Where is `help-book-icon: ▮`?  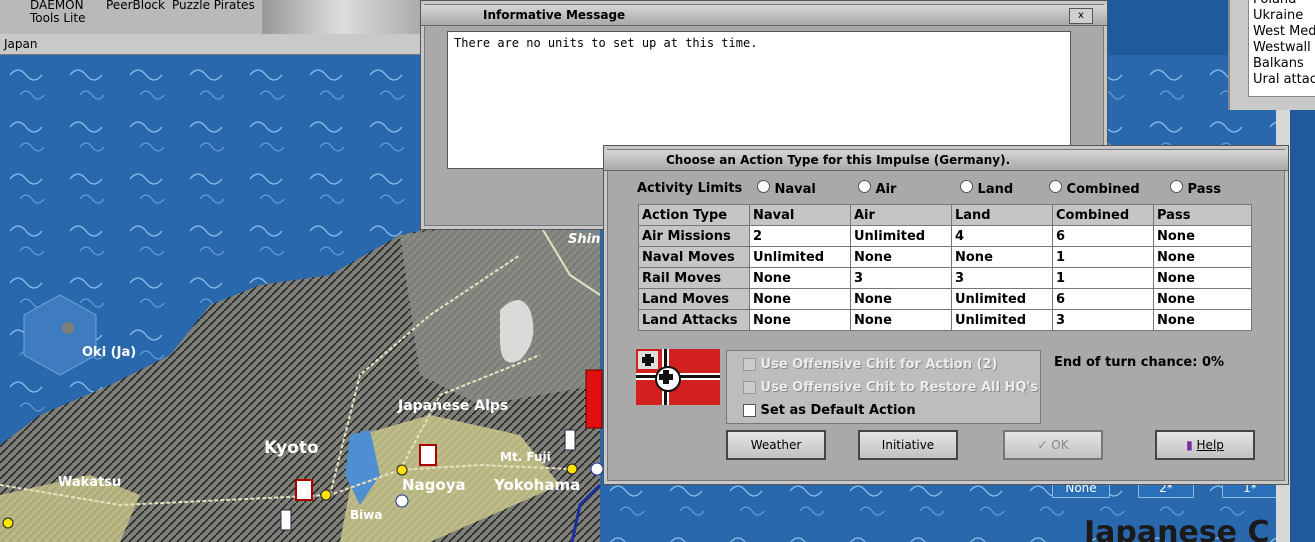
help-book-icon: ▮ is located at coordinates (1189, 445).